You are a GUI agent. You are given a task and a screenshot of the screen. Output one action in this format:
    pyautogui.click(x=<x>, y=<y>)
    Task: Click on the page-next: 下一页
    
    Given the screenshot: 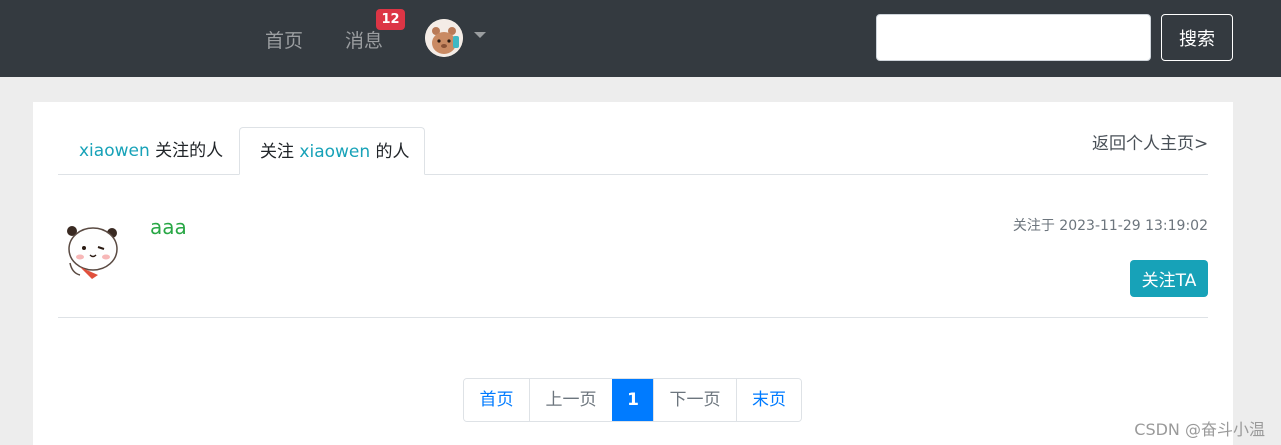 What is the action you would take?
    pyautogui.click(x=694, y=400)
    